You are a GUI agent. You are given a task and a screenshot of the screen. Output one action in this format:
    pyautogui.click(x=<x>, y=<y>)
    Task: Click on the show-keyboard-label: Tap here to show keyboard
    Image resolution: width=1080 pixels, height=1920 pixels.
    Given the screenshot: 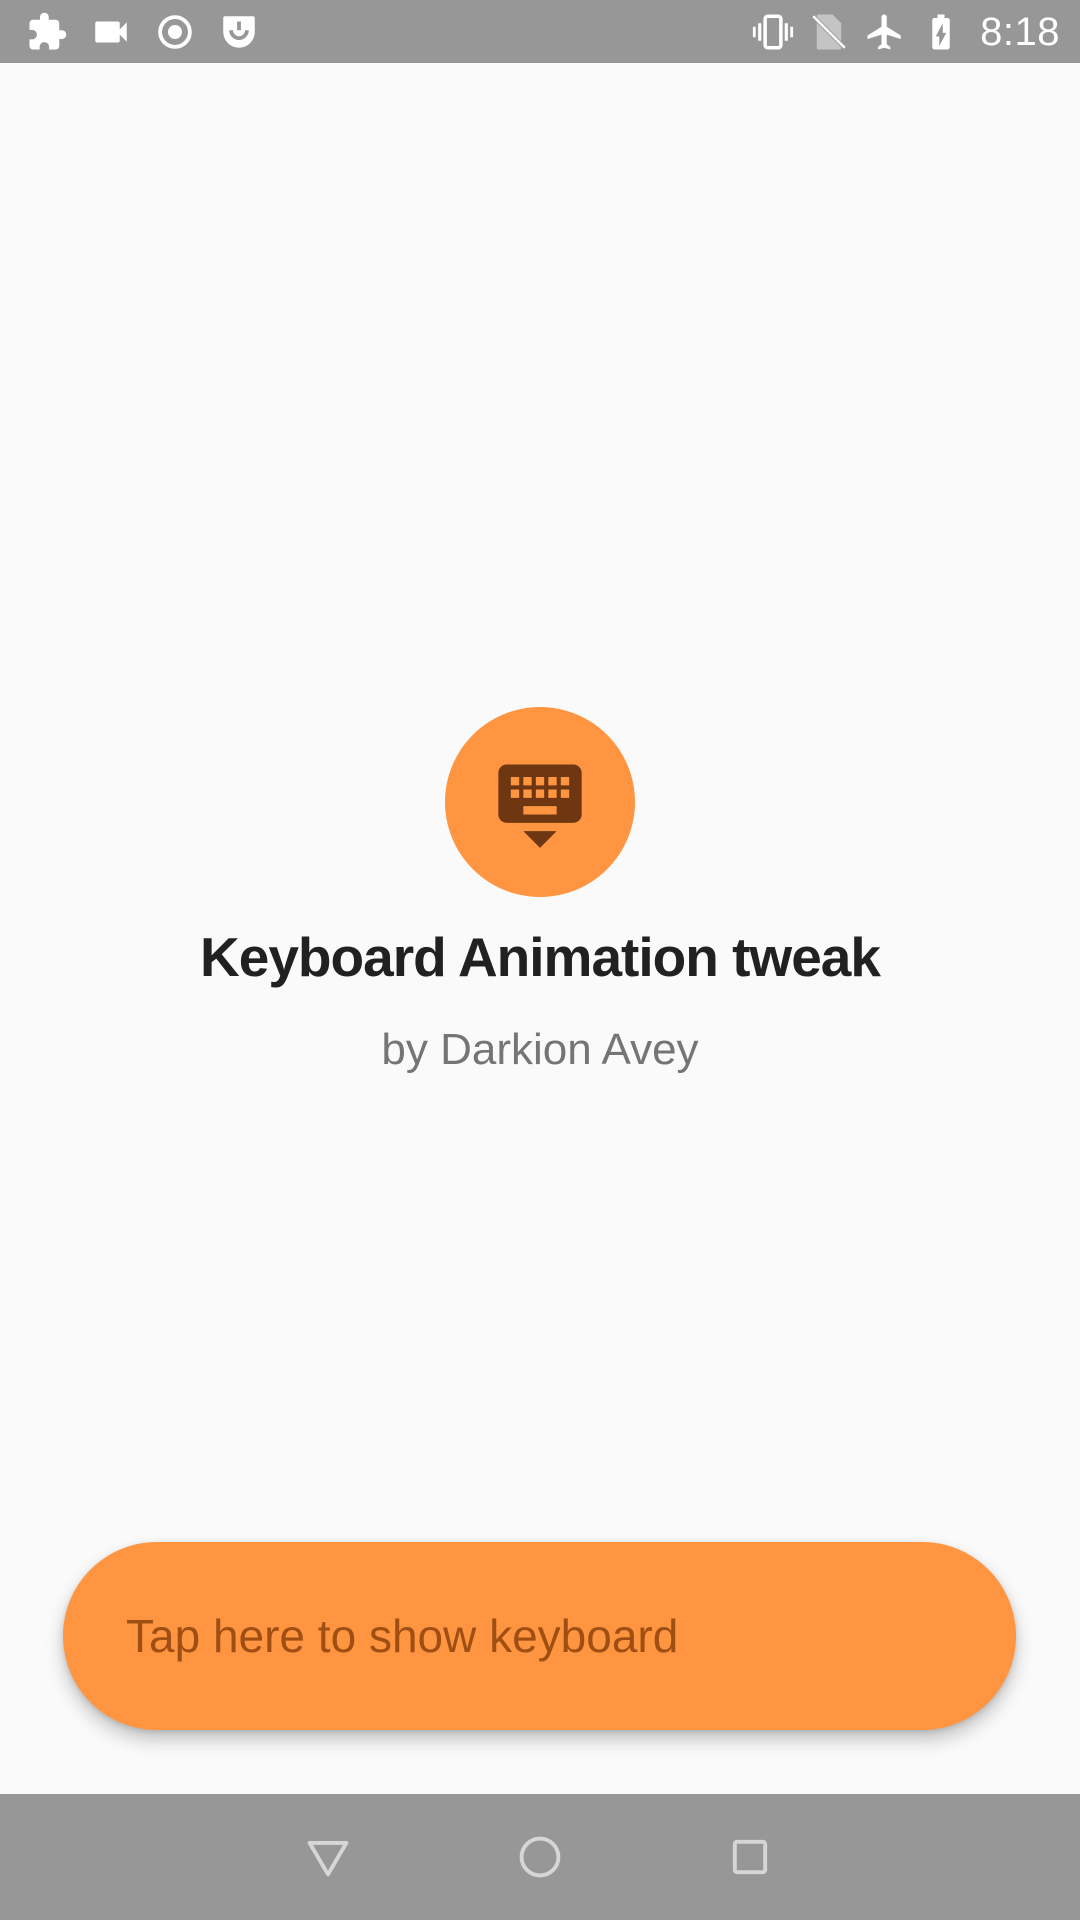 What is the action you would take?
    pyautogui.click(x=402, y=1636)
    